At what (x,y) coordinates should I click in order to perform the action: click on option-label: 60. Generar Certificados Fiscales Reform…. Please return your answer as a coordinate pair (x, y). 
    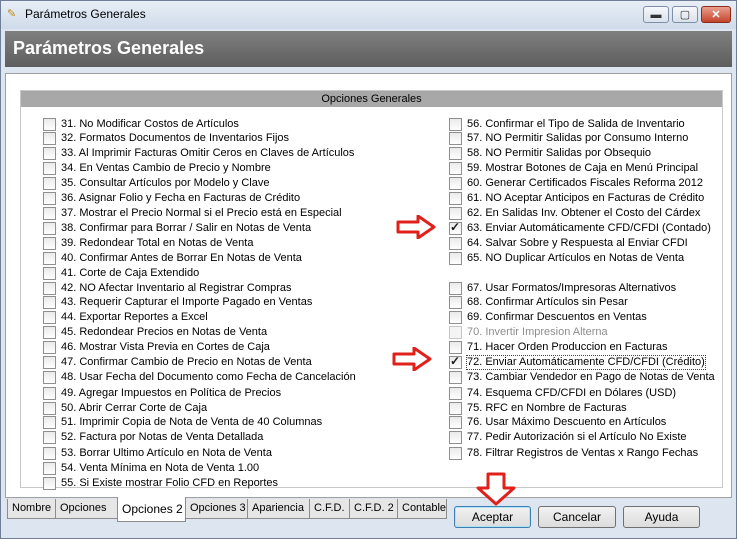
    Looking at the image, I should click on (585, 183).